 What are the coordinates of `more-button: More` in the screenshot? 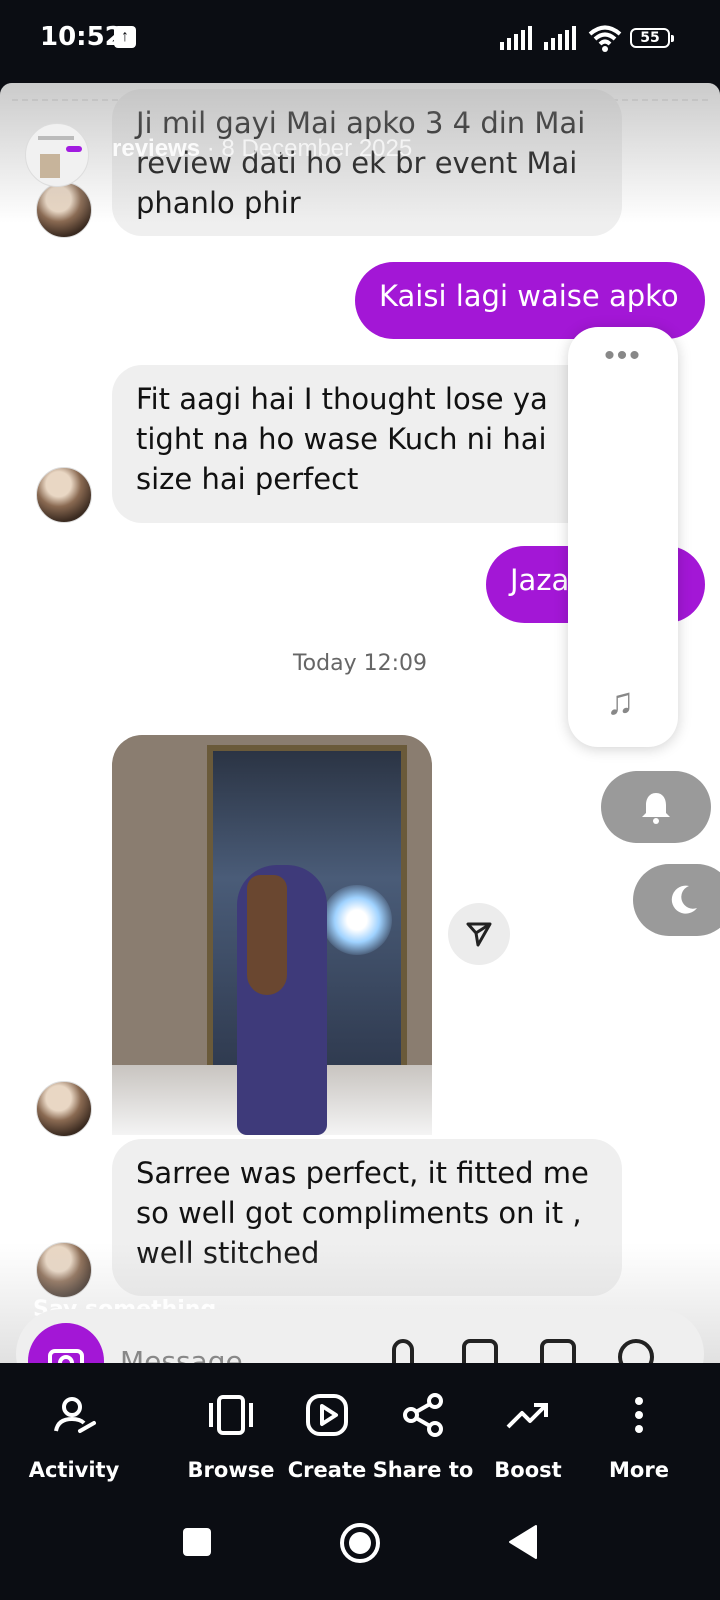 It's located at (639, 1428).